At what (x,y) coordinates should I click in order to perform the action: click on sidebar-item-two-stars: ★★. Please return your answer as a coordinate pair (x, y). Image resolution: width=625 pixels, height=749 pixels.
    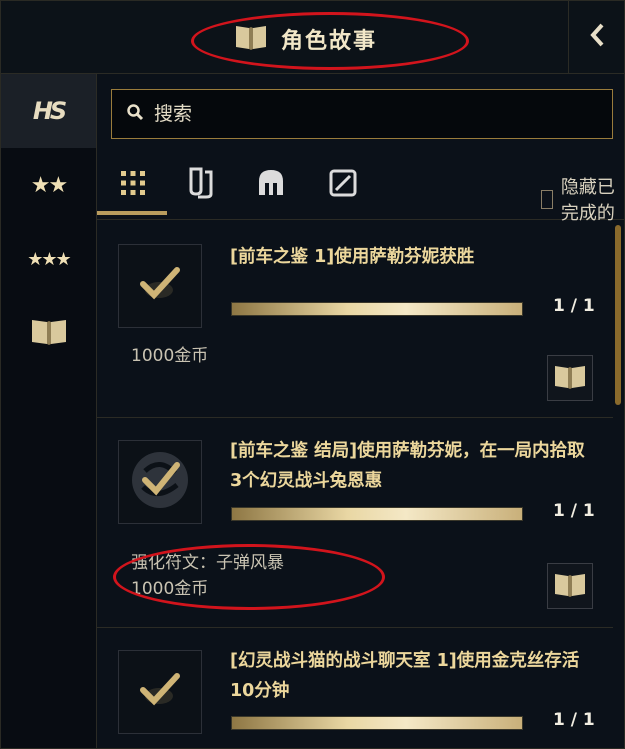
    Looking at the image, I should click on (48, 185).